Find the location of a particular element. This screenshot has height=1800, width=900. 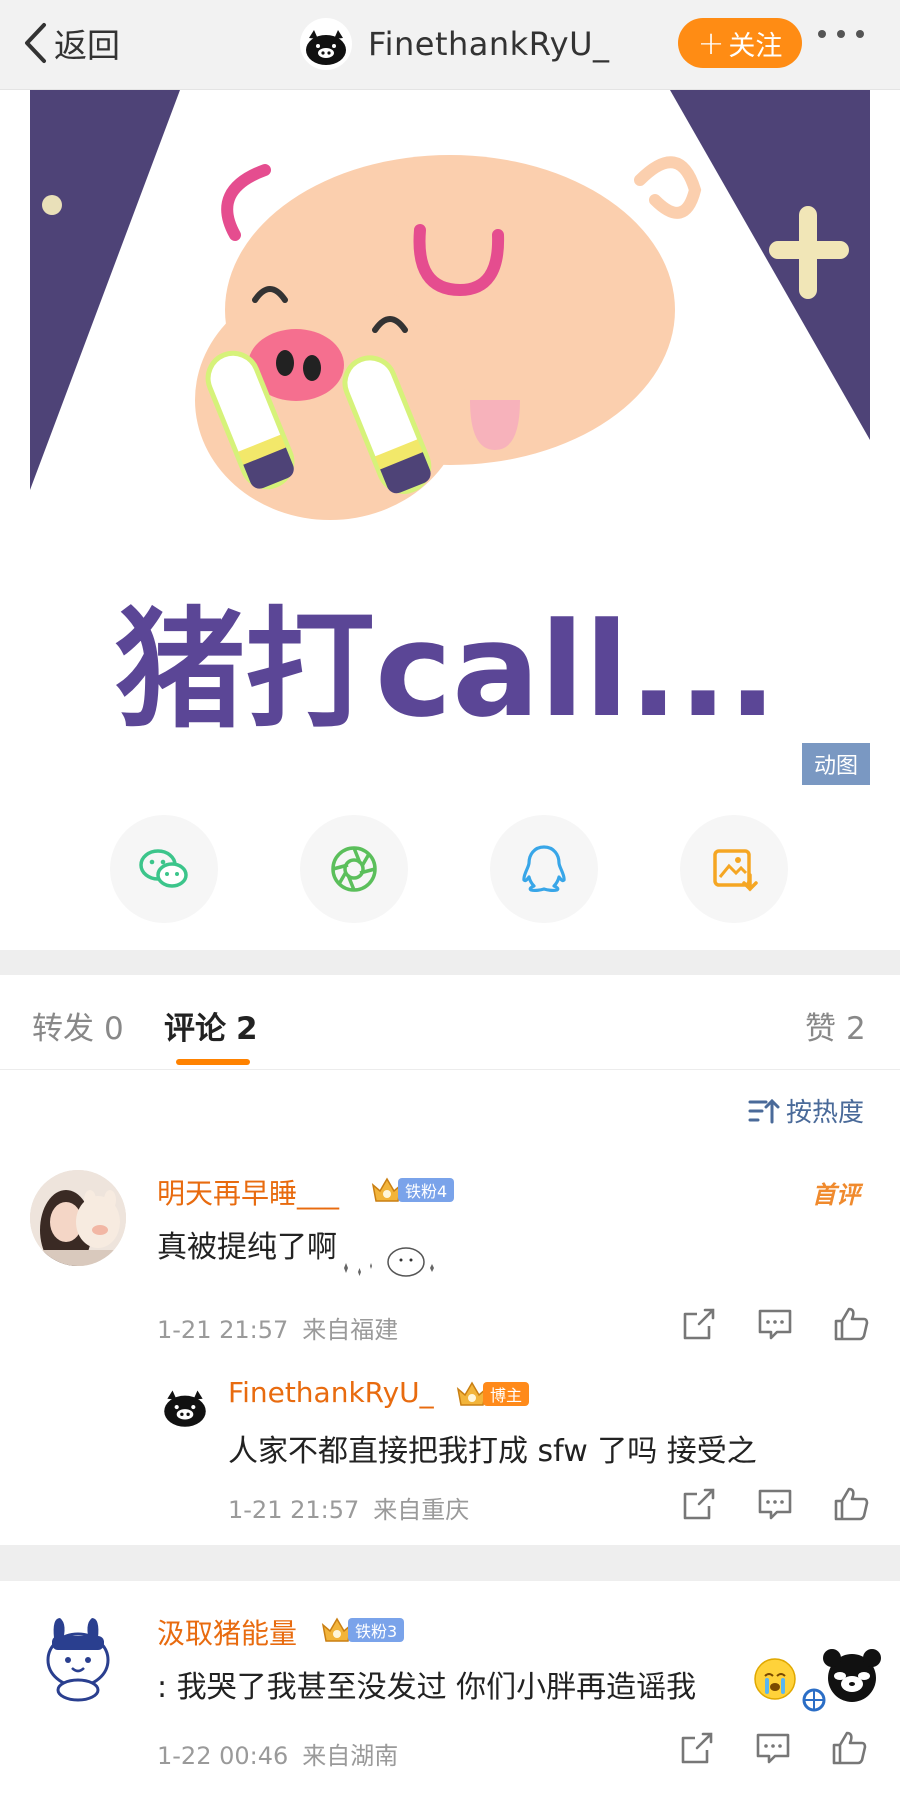

comment-location: 来自福建 is located at coordinates (350, 1330).